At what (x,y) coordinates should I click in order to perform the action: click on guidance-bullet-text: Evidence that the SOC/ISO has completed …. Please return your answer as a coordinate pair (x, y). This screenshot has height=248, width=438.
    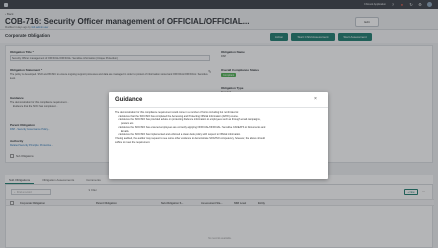
    Looking at the image, I should click on (179, 116).